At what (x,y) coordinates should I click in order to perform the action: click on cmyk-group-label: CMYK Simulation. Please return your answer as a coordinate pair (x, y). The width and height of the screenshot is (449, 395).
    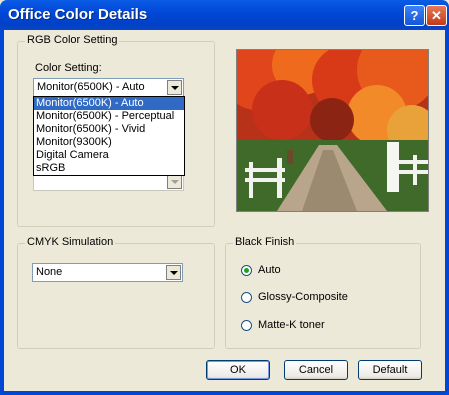
    Looking at the image, I should click on (70, 242).